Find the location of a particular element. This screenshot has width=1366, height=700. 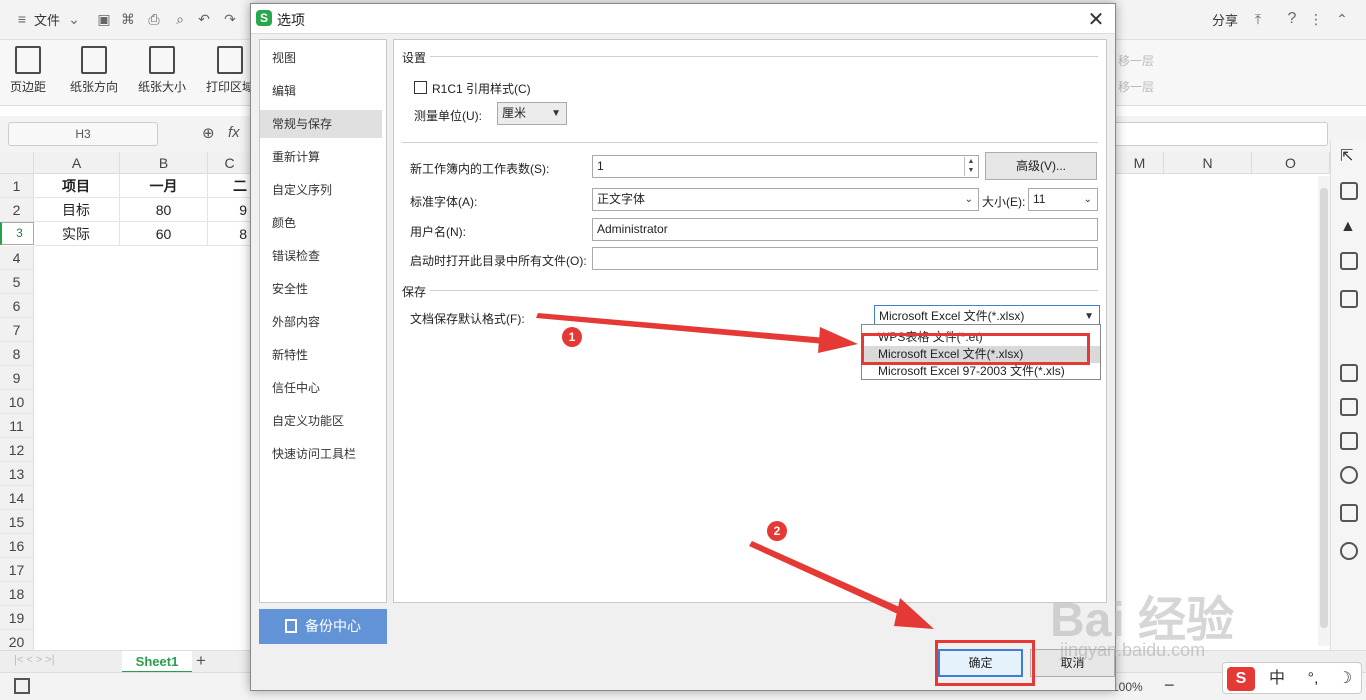

arrow-2-head is located at coordinates (914, 613).